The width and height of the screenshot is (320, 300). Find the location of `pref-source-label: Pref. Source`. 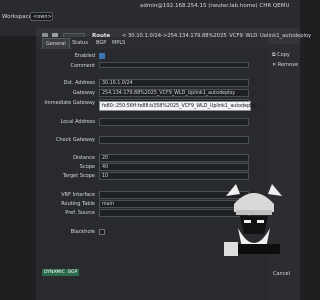

pref-source-label: Pref. Source is located at coordinates (80, 213).